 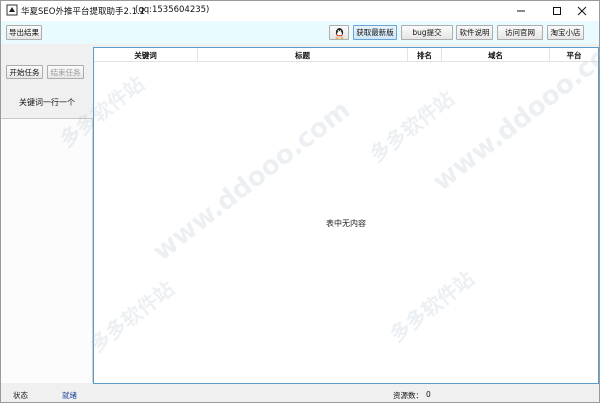 I want to click on column-header-rank: 排名, so click(x=425, y=55).